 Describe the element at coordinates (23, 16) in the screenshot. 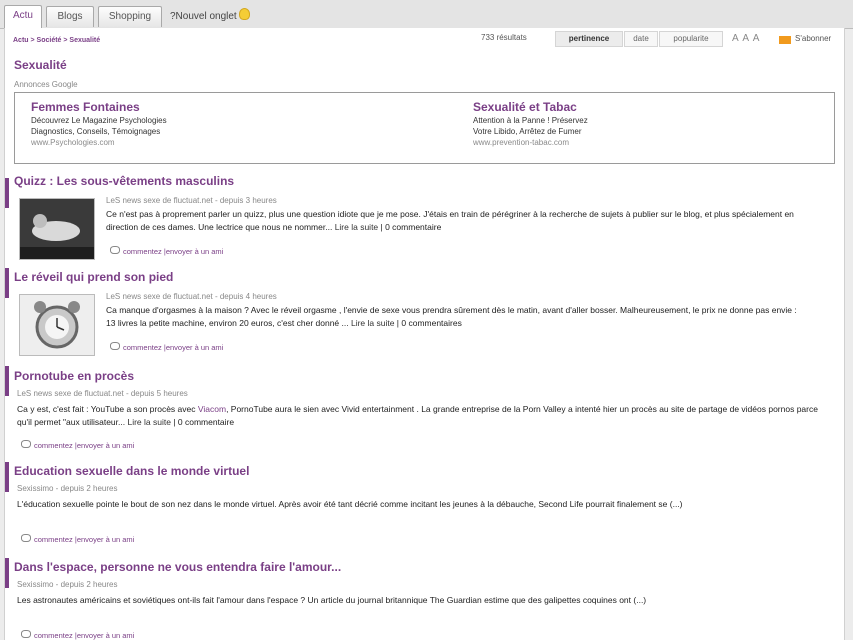

I see `tab-actu: Actu` at that location.